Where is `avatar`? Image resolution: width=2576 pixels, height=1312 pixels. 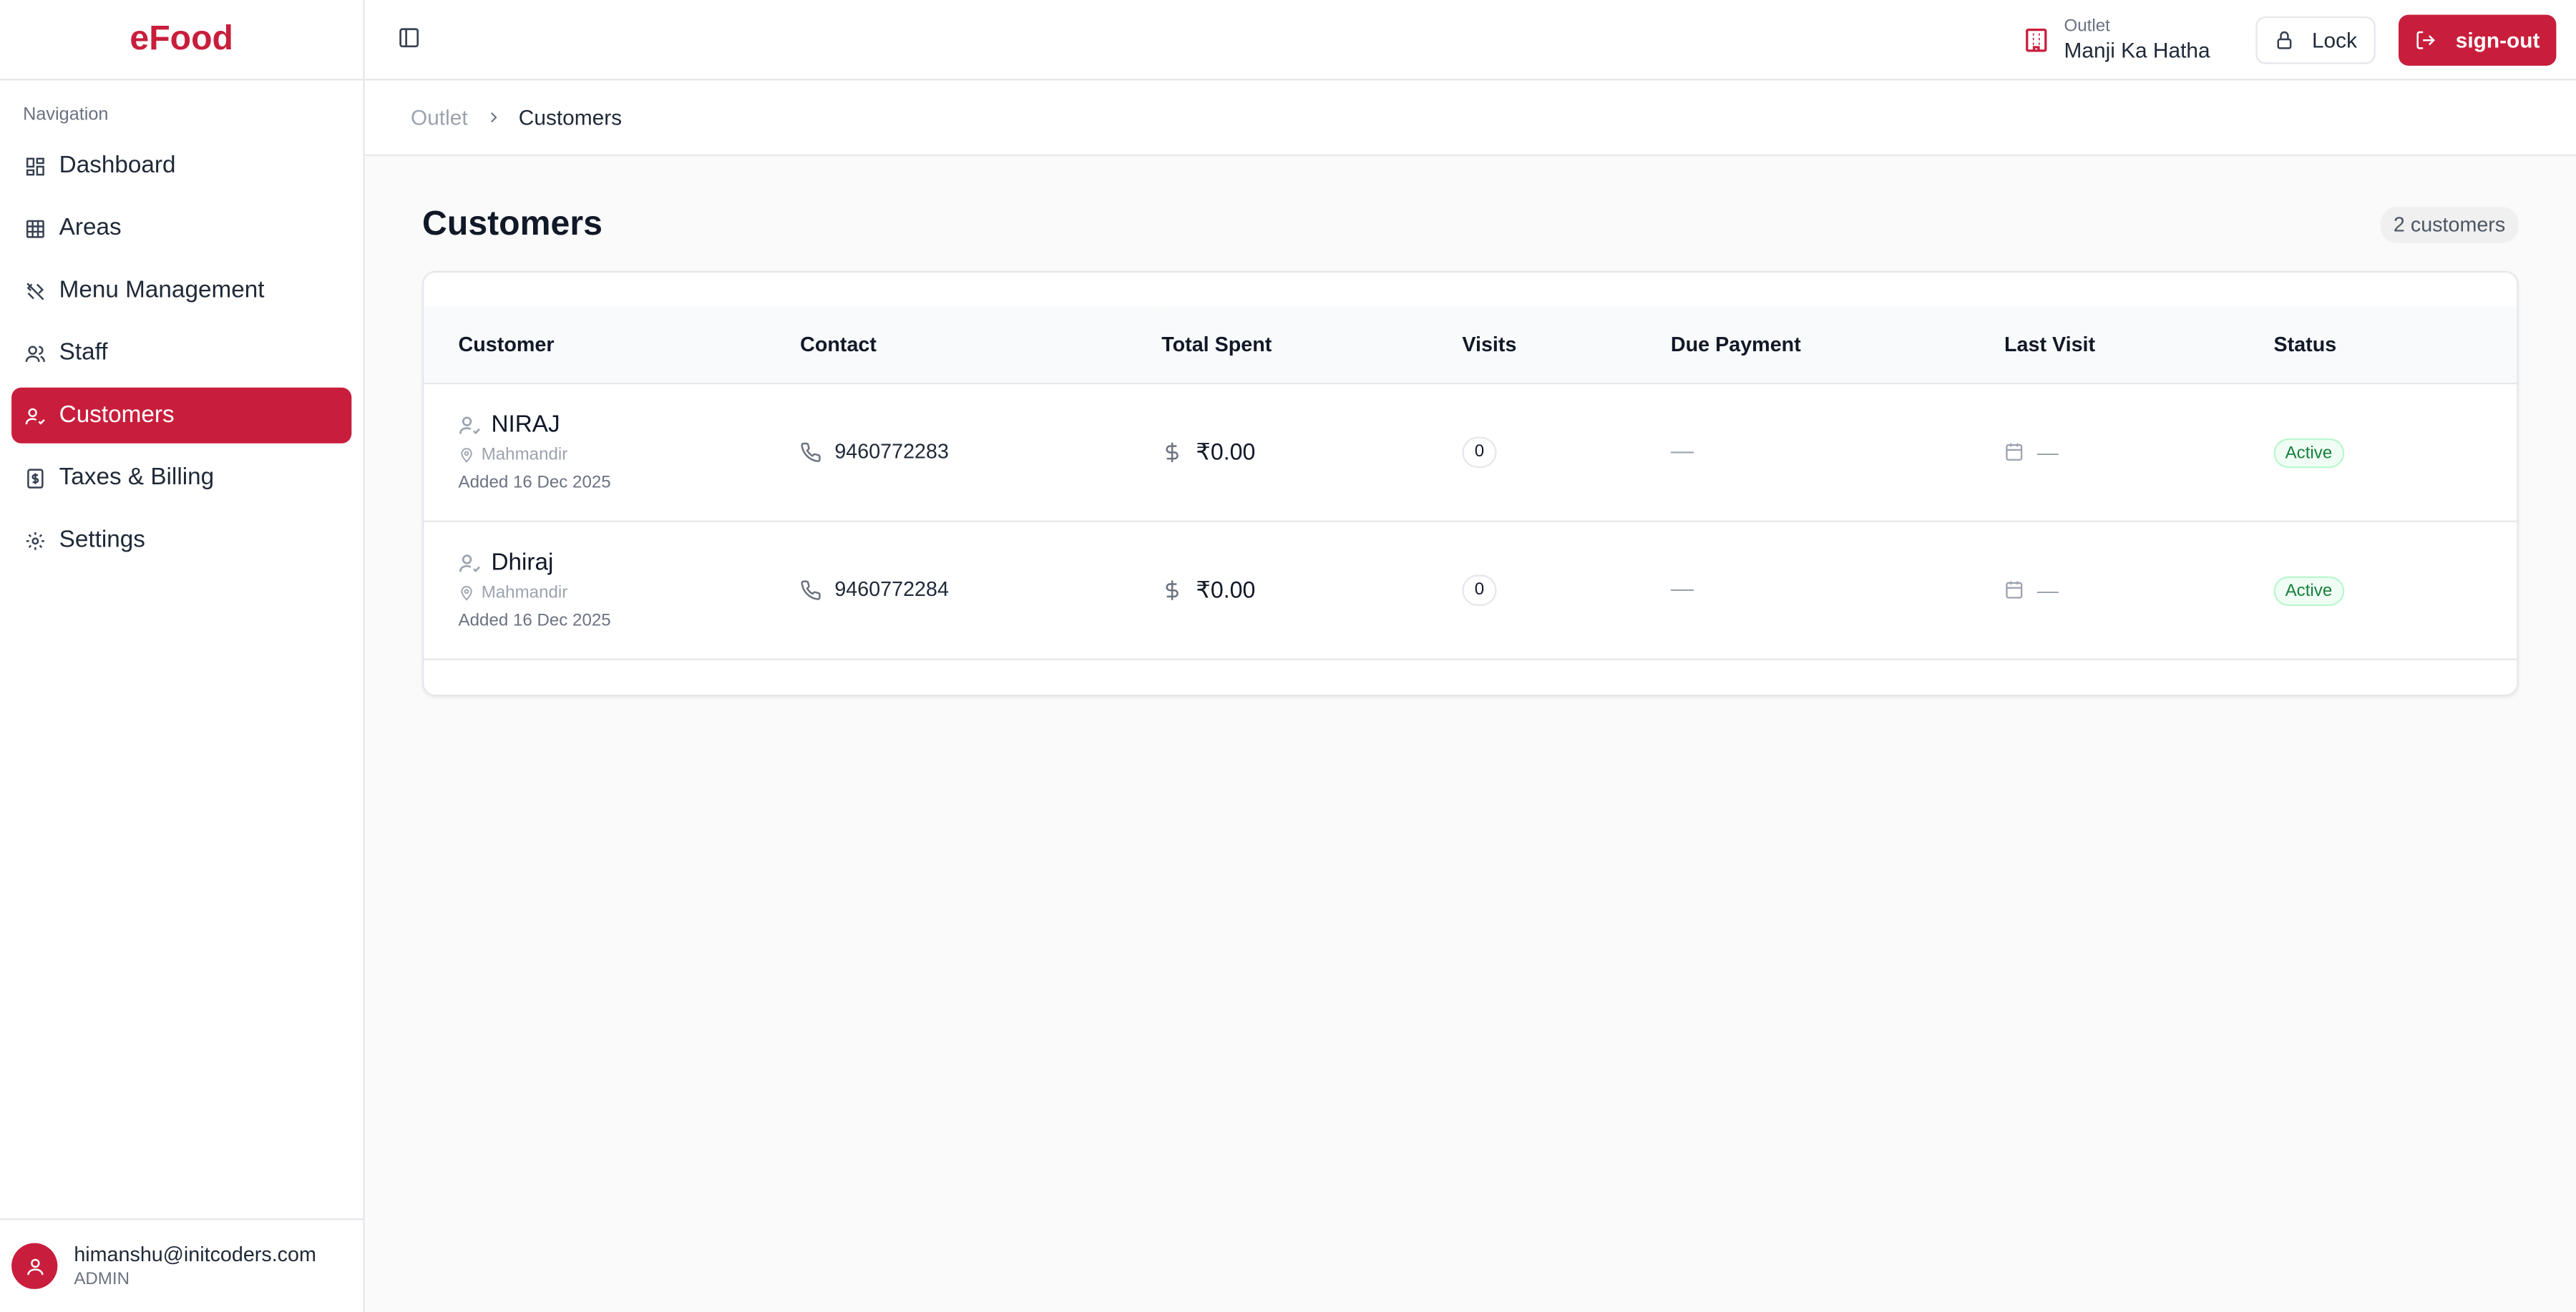
avatar is located at coordinates (34, 1266).